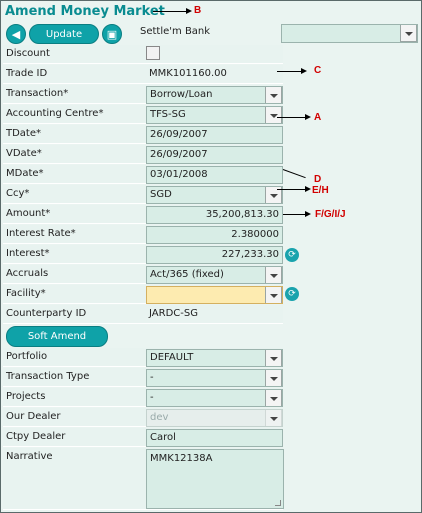 Image resolution: width=422 pixels, height=513 pixels. I want to click on annotation-arrow-fgij, so click(295, 214).